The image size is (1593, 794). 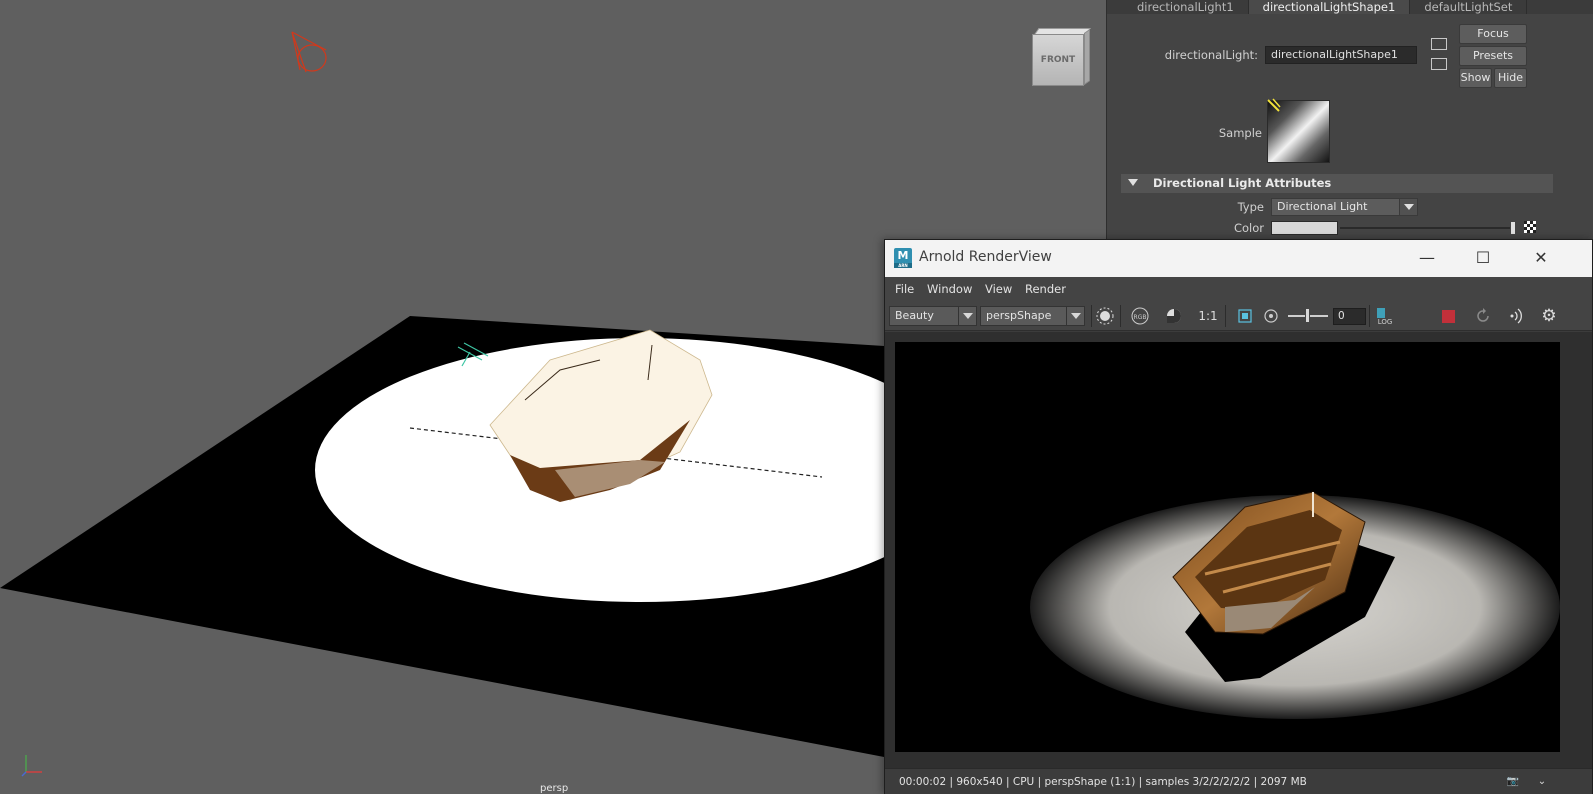 I want to click on aov-dropdown: Beauty, so click(x=933, y=316).